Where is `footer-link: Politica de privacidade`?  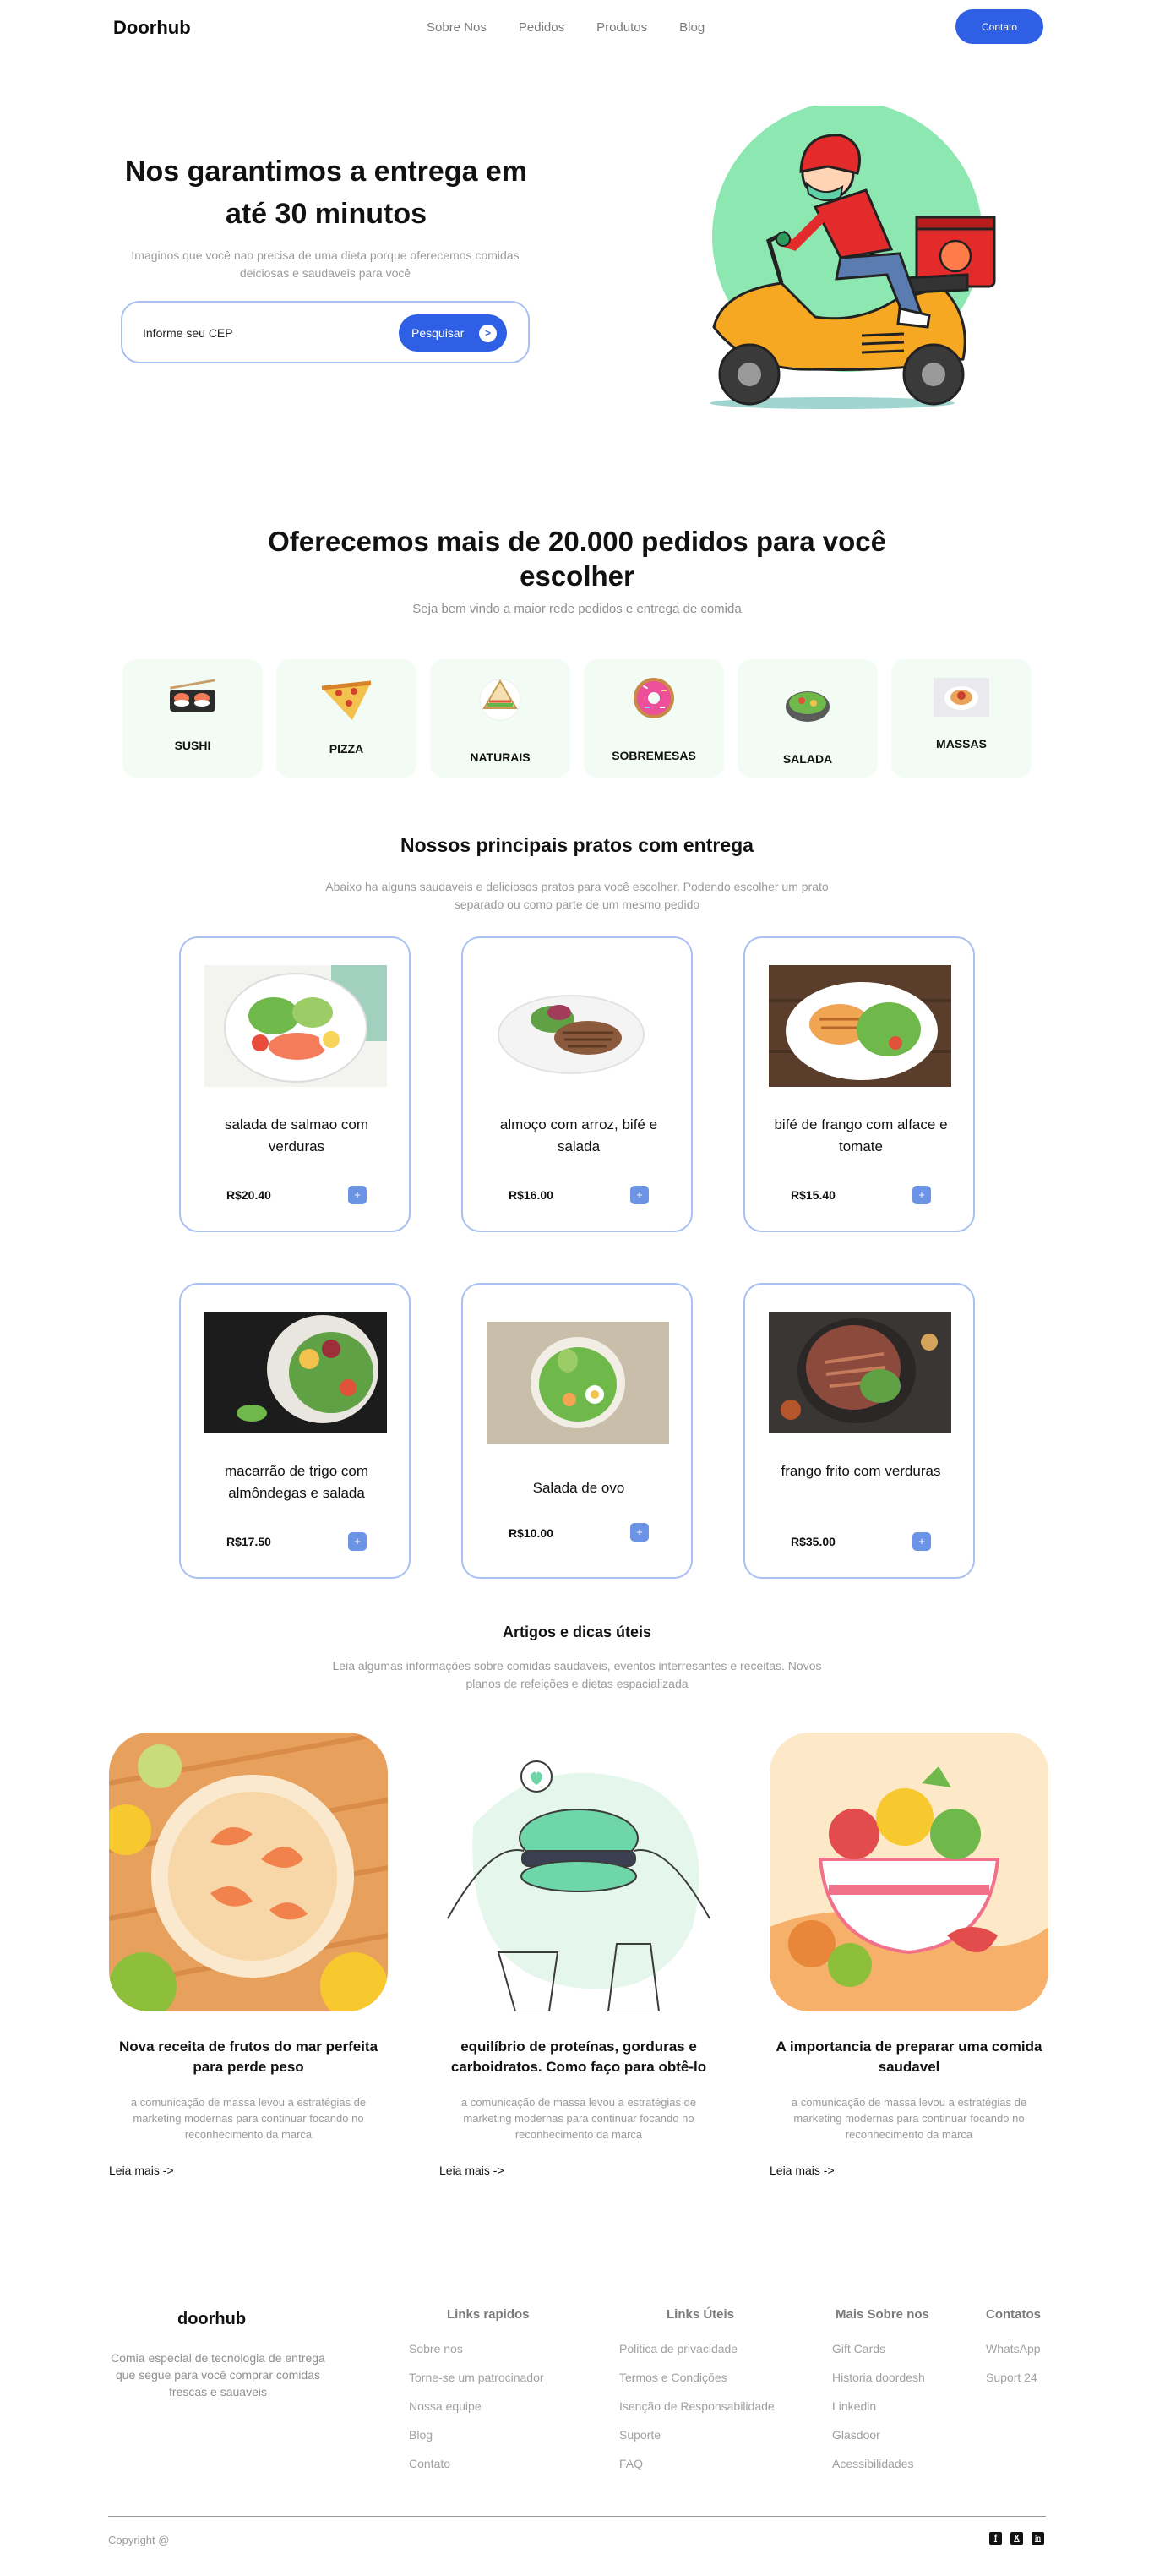
footer-link: Politica de privacidade is located at coordinates (697, 2349).